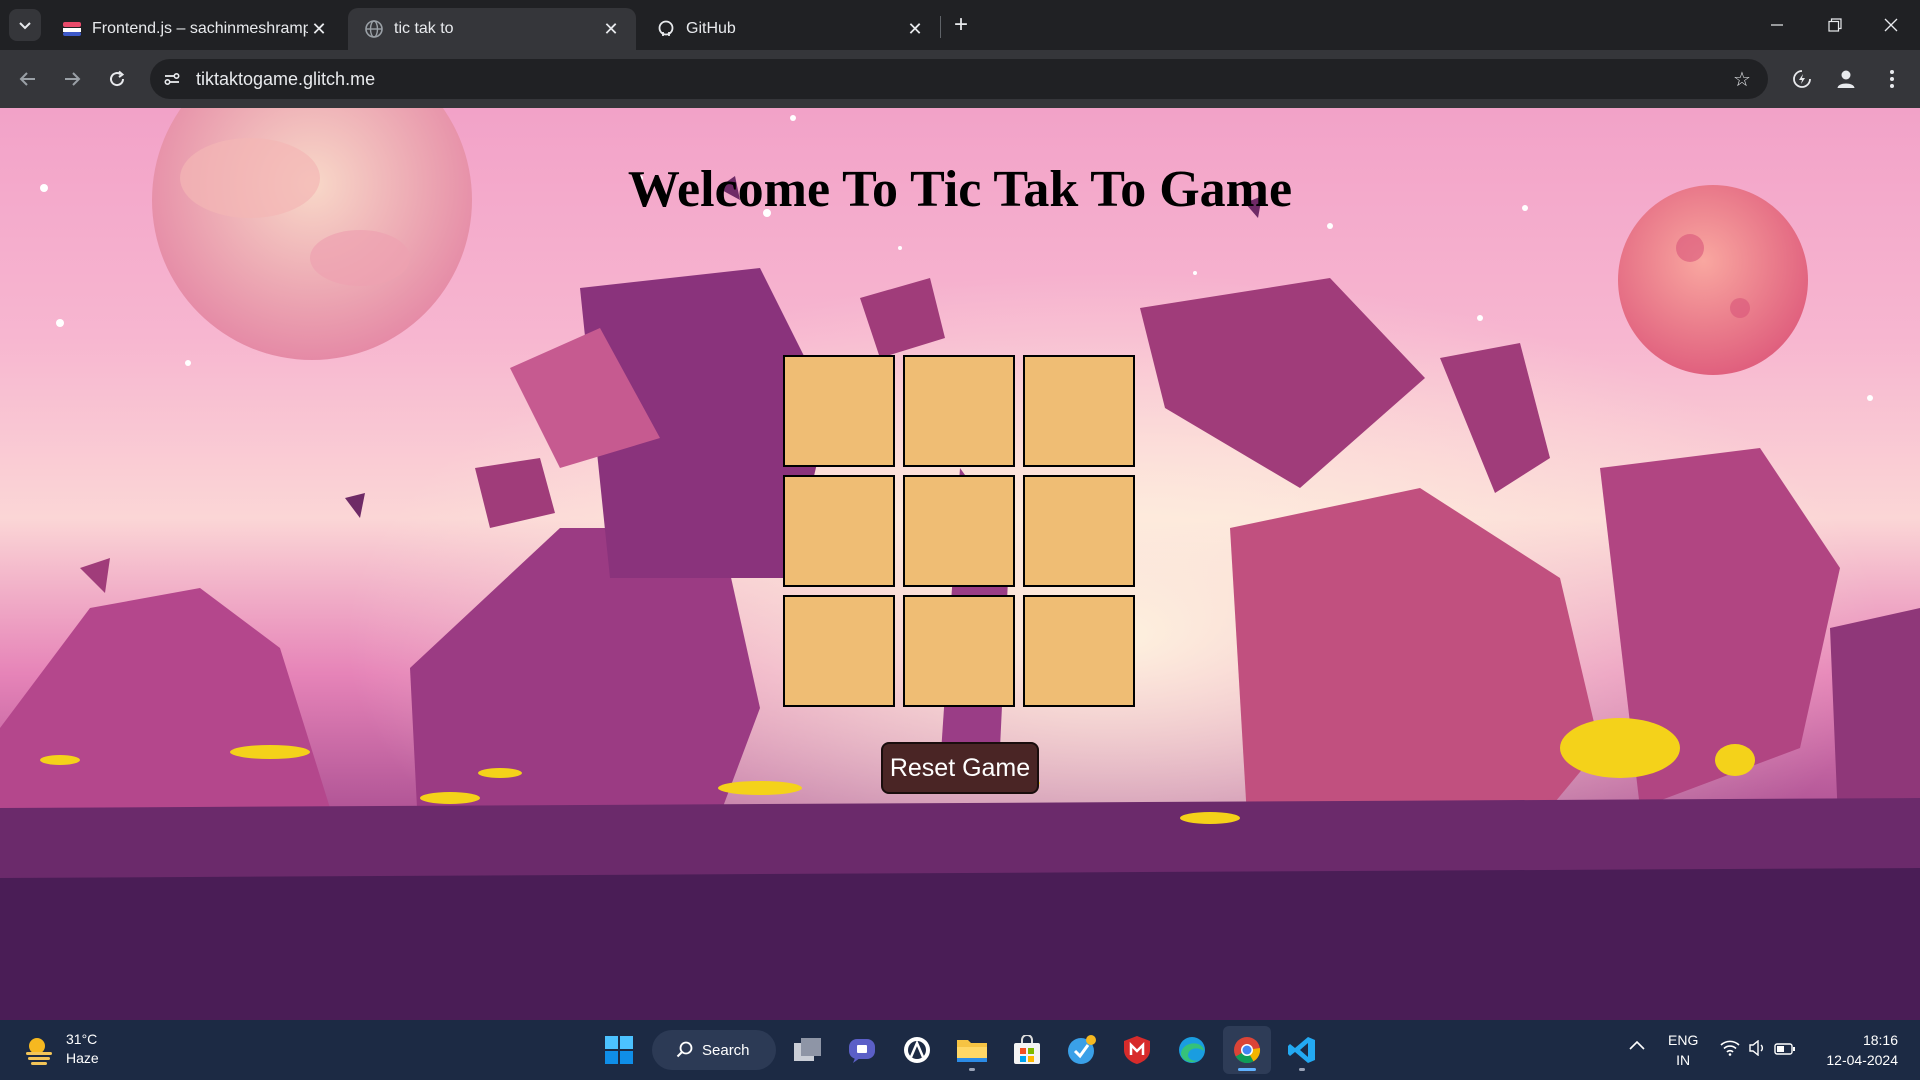  What do you see at coordinates (82, 1058) in the screenshot?
I see `weather-condition: Haze` at bounding box center [82, 1058].